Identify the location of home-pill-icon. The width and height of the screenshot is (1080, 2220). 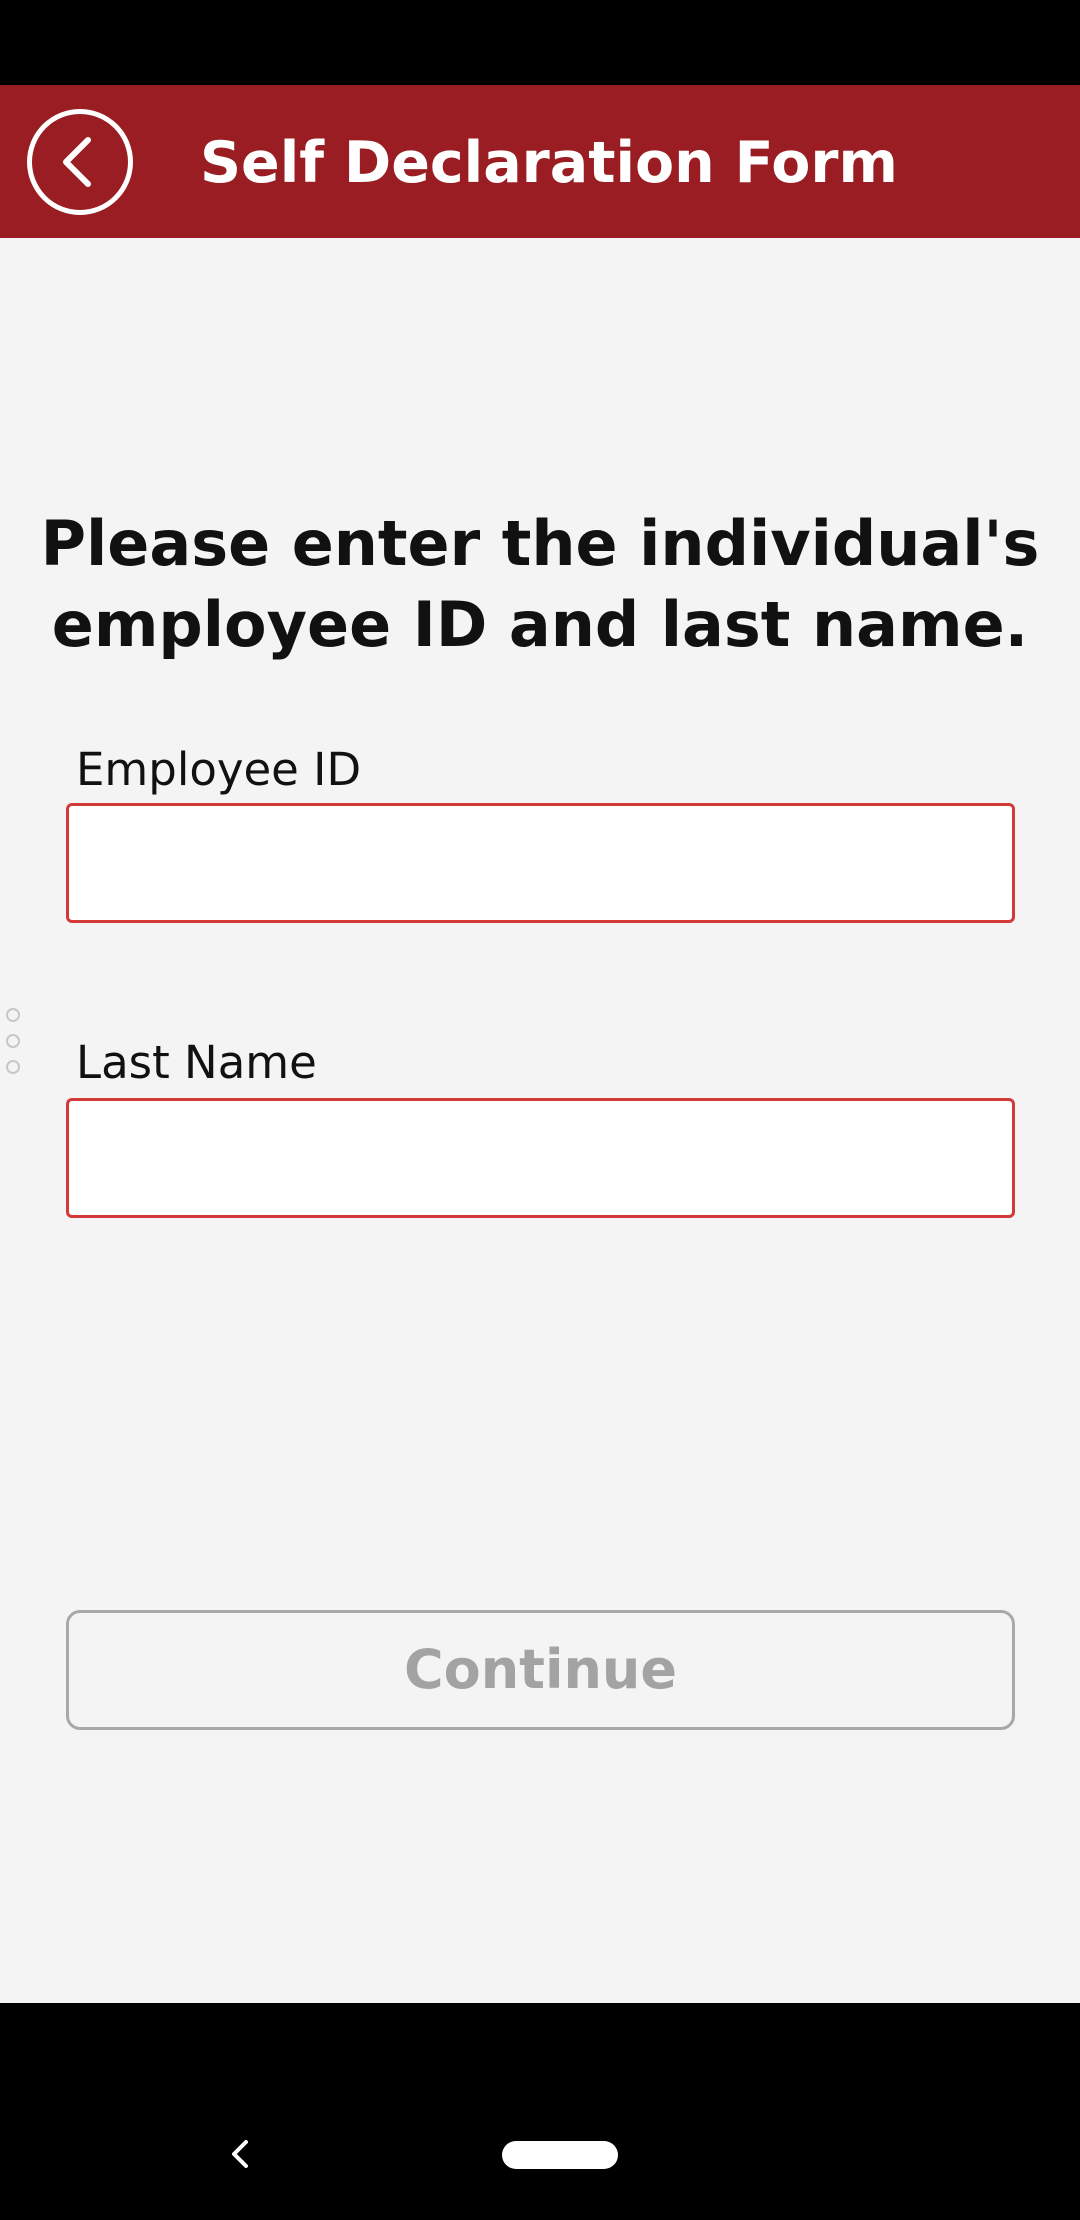
(560, 2155).